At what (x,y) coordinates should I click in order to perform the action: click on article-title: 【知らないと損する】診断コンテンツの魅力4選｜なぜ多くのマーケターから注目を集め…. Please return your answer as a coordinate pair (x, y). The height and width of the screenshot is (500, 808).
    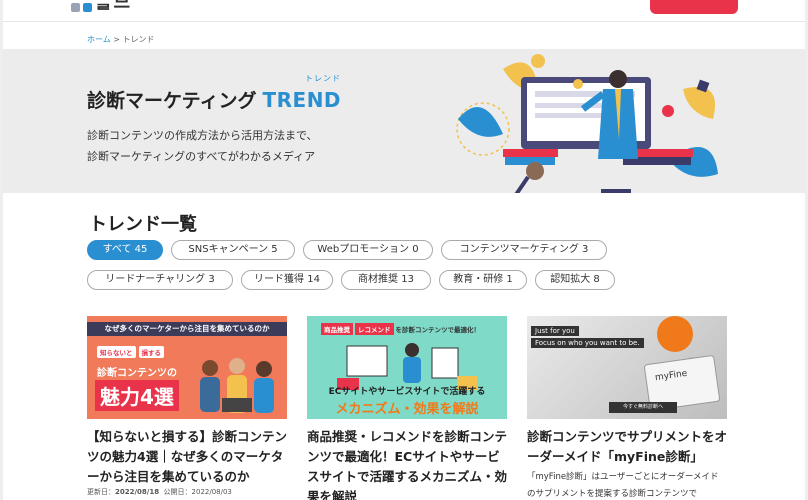
    Looking at the image, I should click on (187, 457).